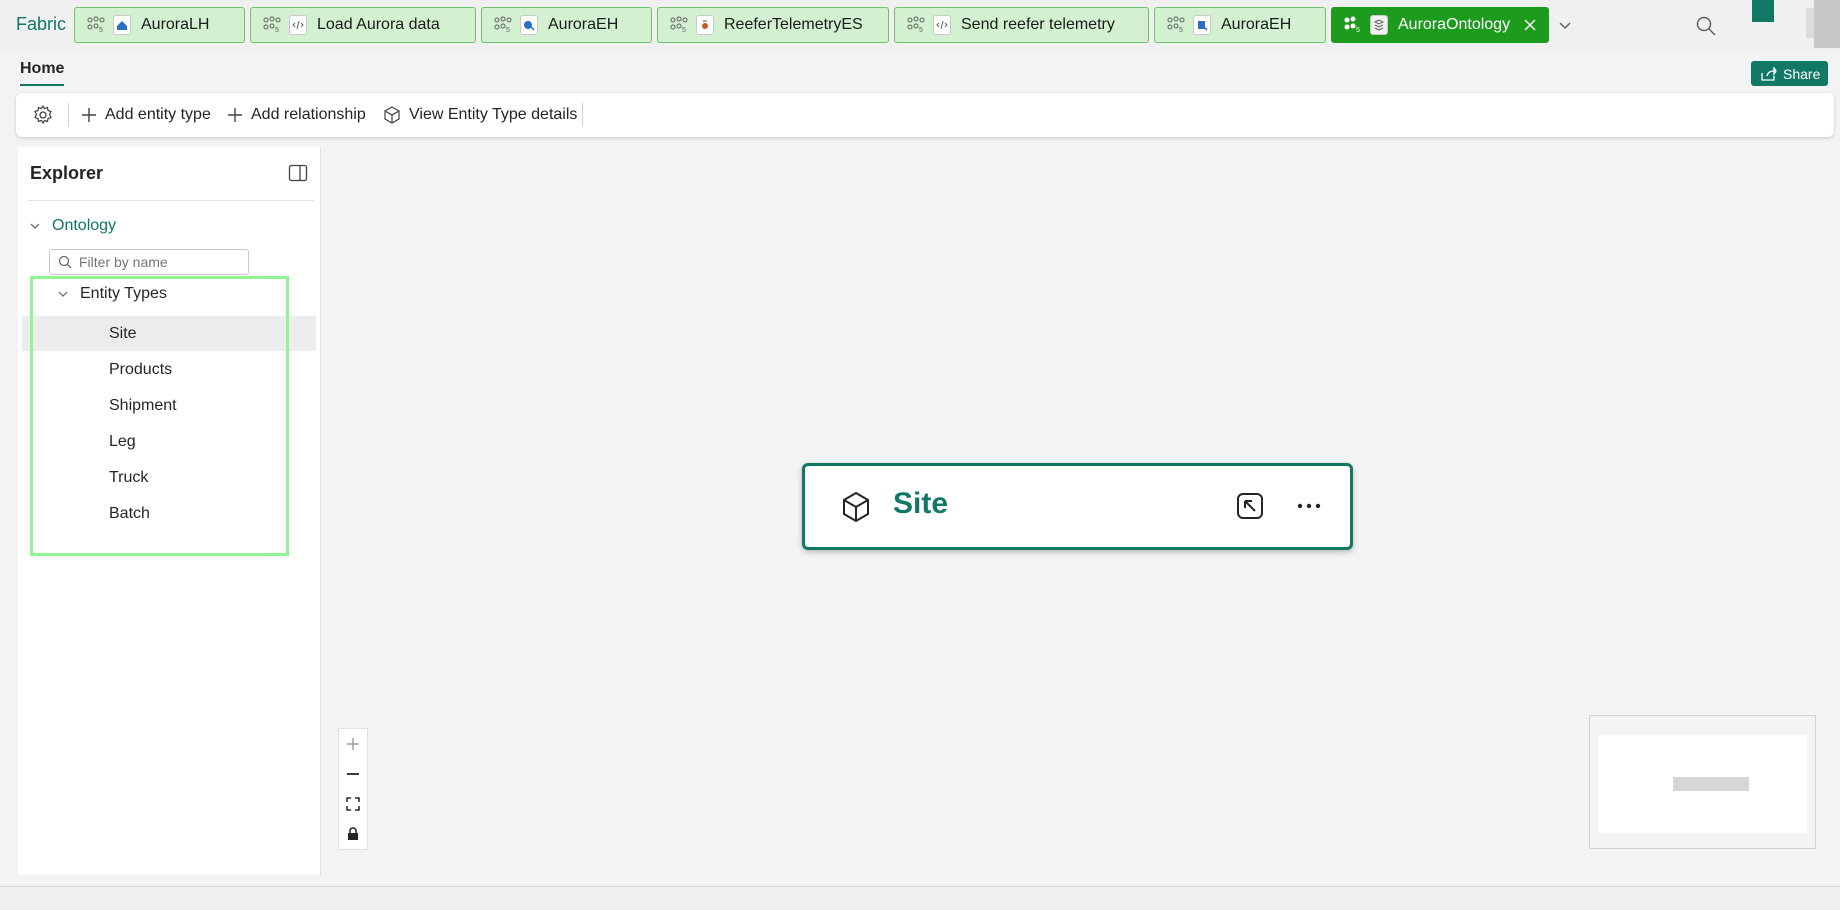 The image size is (1840, 910). What do you see at coordinates (175, 24) in the screenshot?
I see `tab-label: AuroraLH` at bounding box center [175, 24].